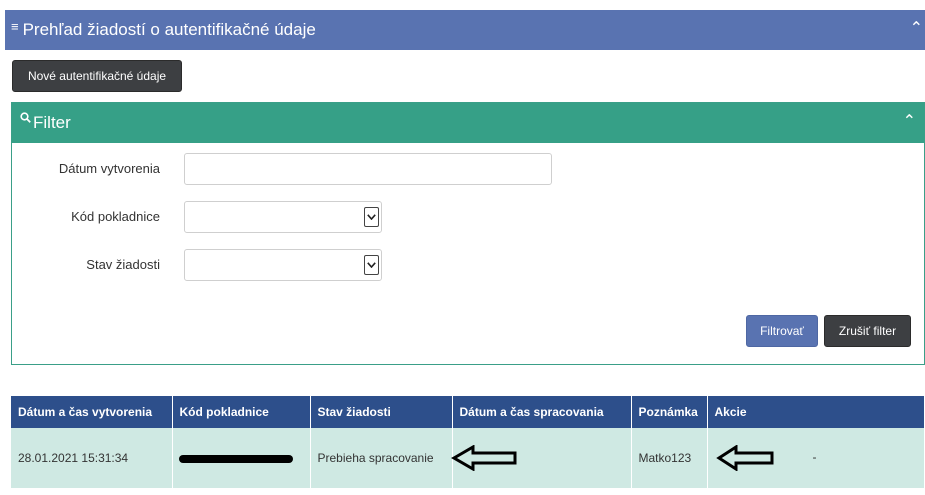 Image resolution: width=925 pixels, height=495 pixels. I want to click on column-header-note: Poznámka, so click(669, 412).